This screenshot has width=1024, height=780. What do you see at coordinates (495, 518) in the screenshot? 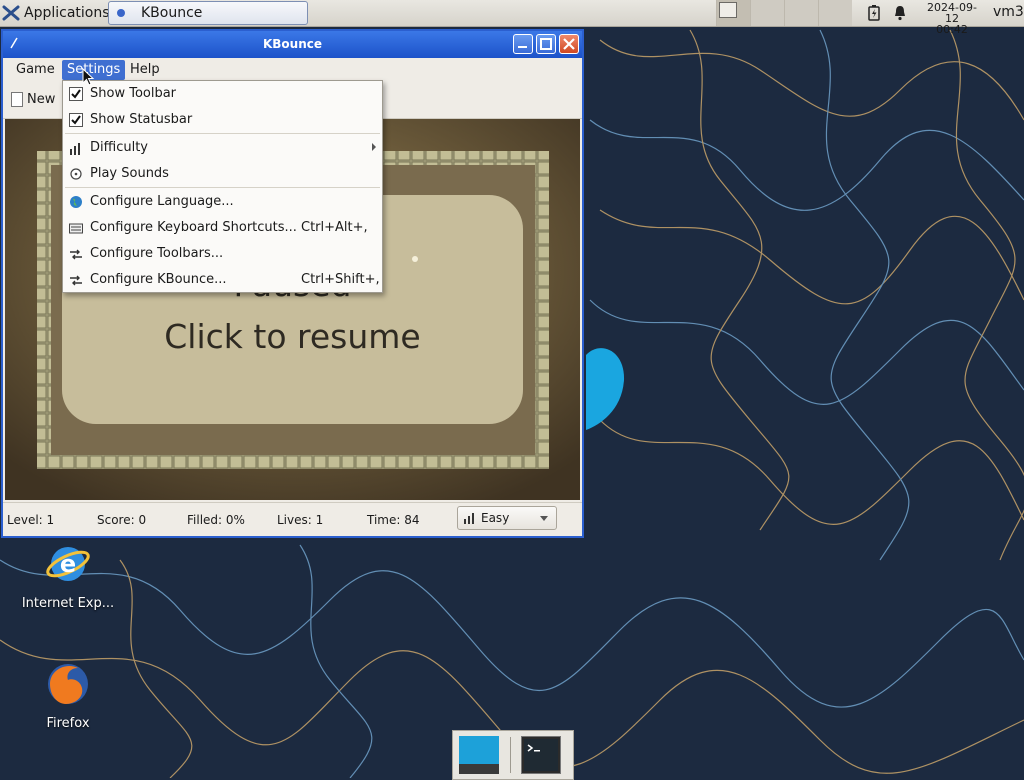
I see `difficulty-value: Easy` at bounding box center [495, 518].